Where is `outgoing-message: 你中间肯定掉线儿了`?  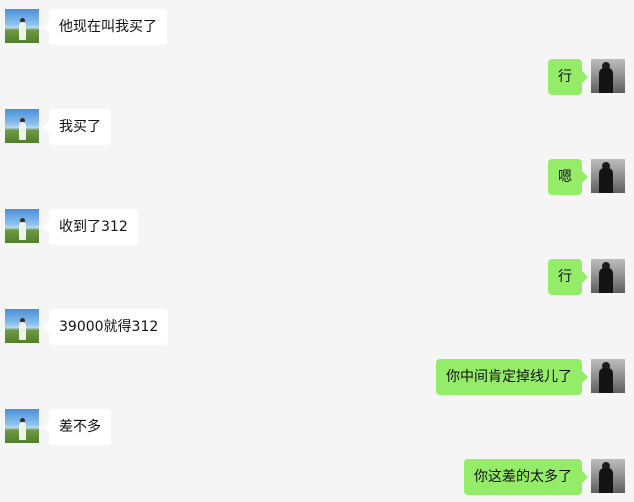
outgoing-message: 你中间肯定掉线儿了 is located at coordinates (317, 379).